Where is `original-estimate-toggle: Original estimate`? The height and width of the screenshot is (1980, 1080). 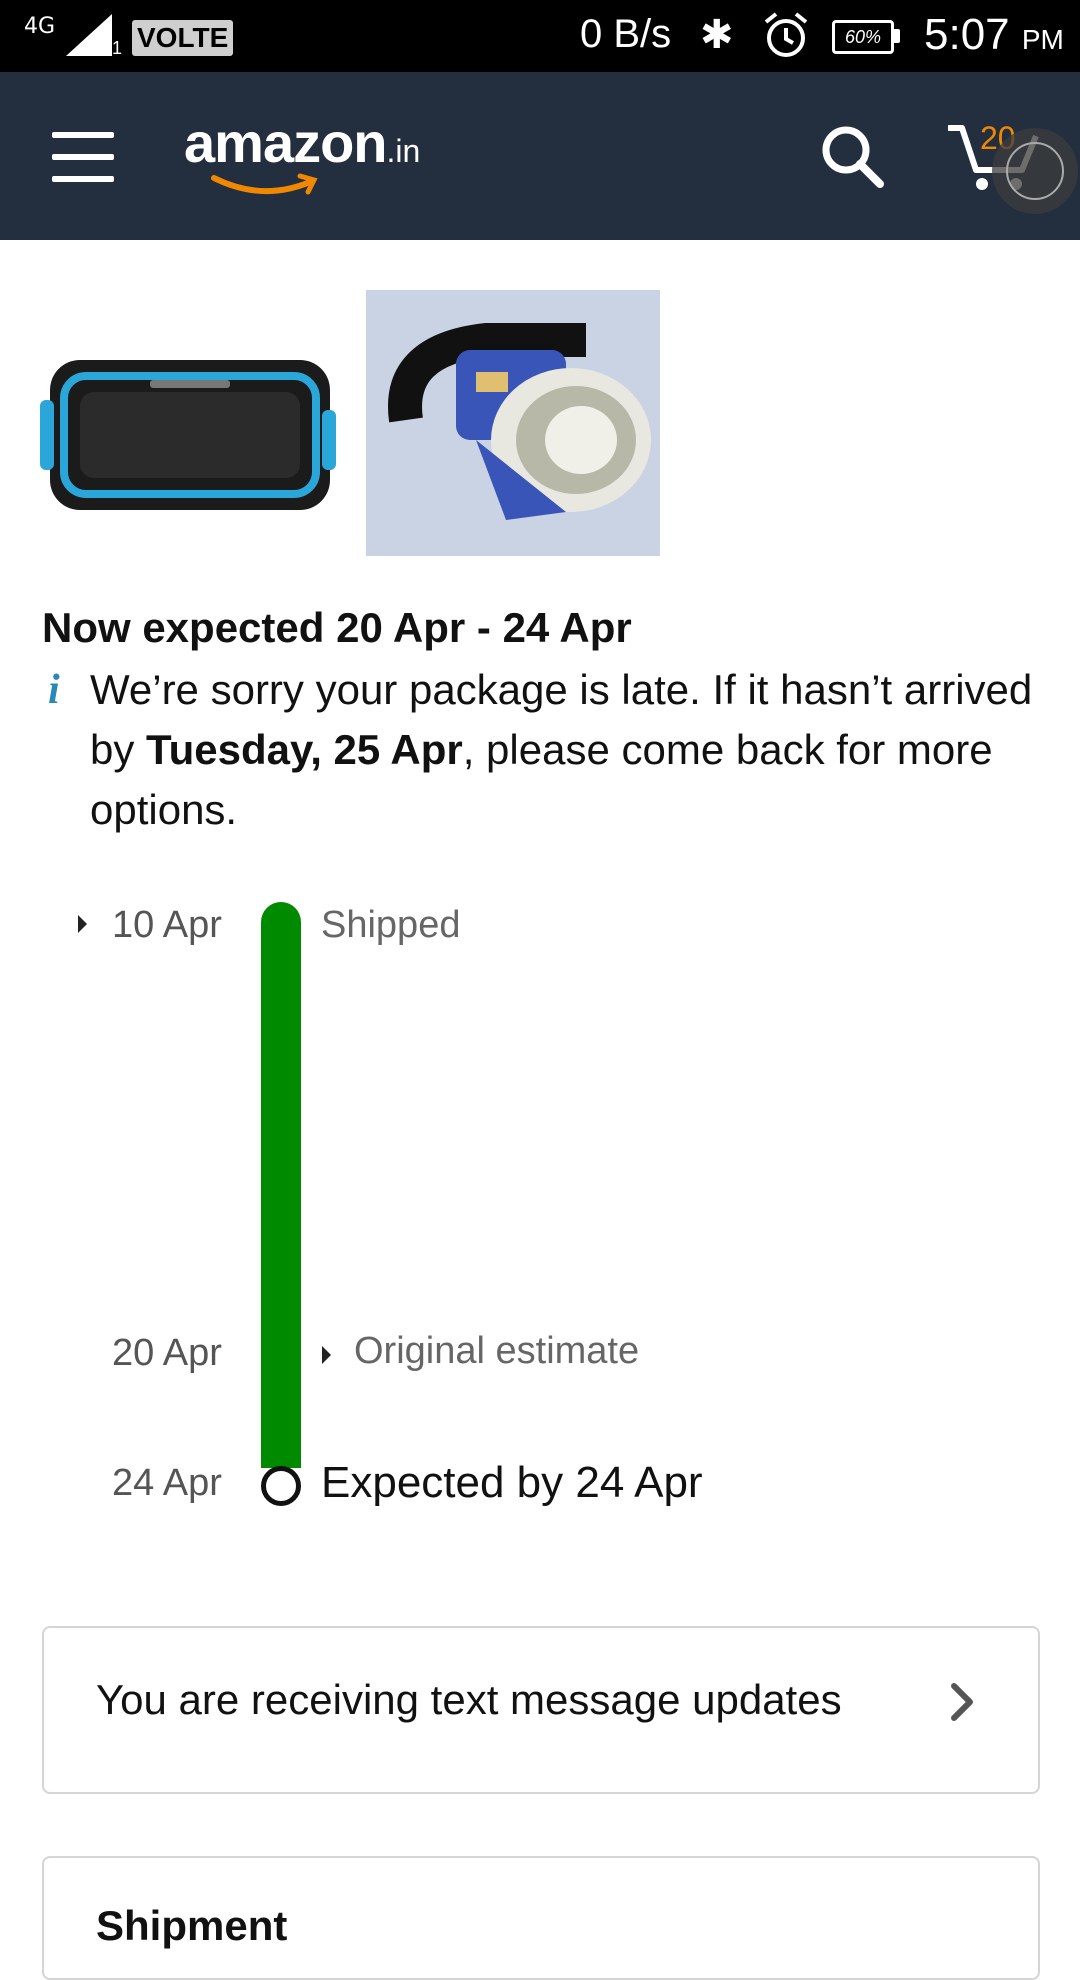
original-estimate-toggle: Original estimate is located at coordinates (496, 1351).